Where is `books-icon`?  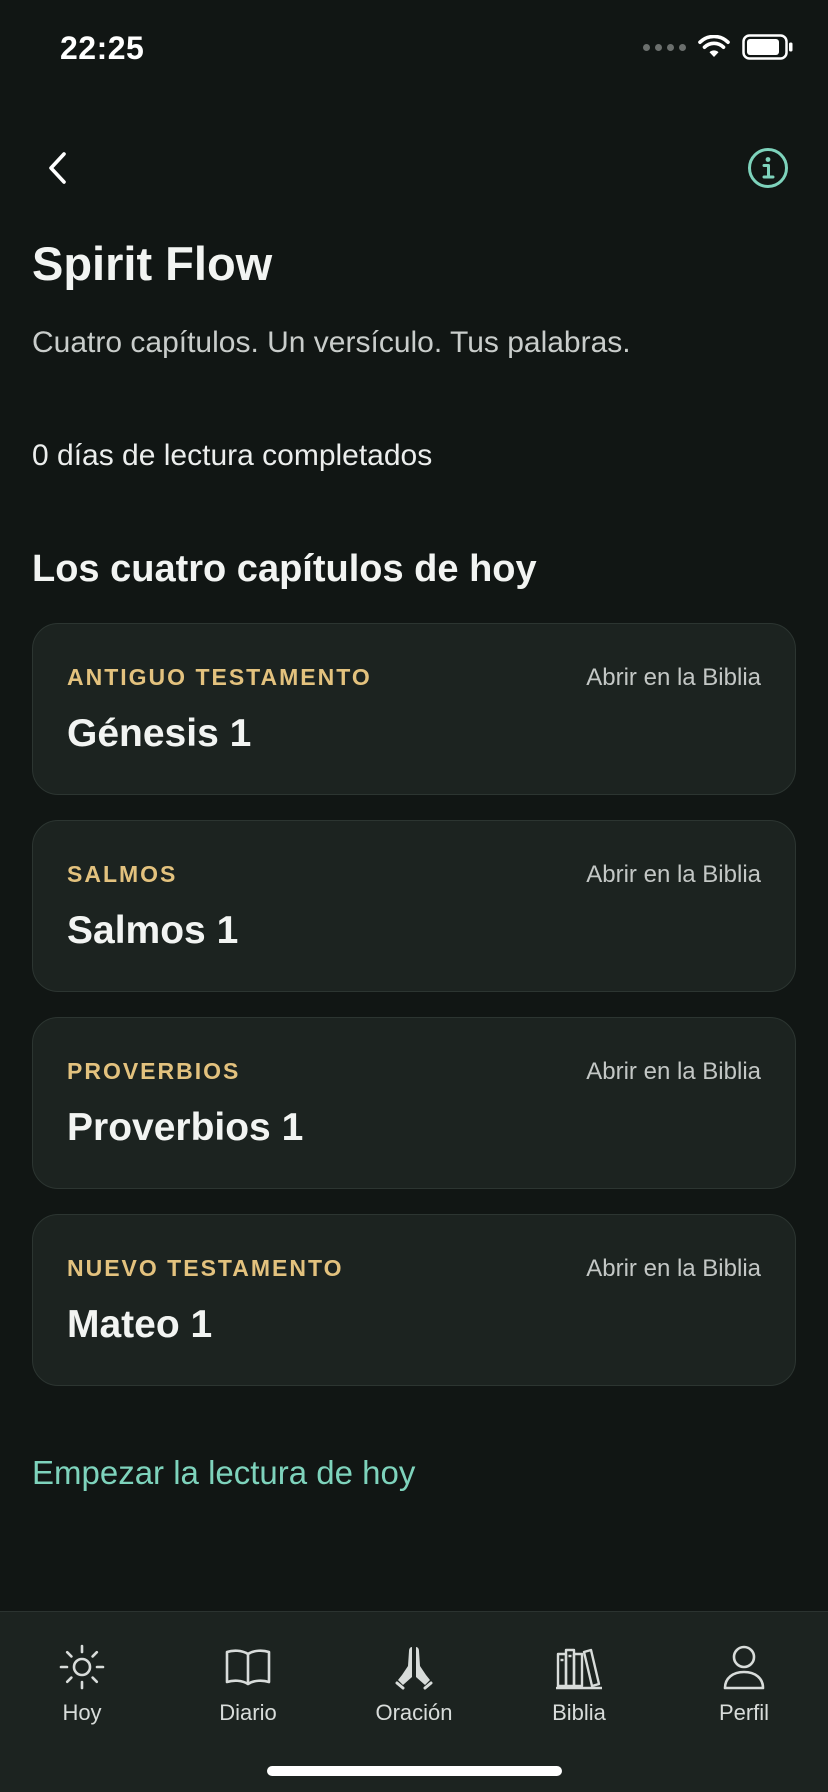 books-icon is located at coordinates (579, 1669).